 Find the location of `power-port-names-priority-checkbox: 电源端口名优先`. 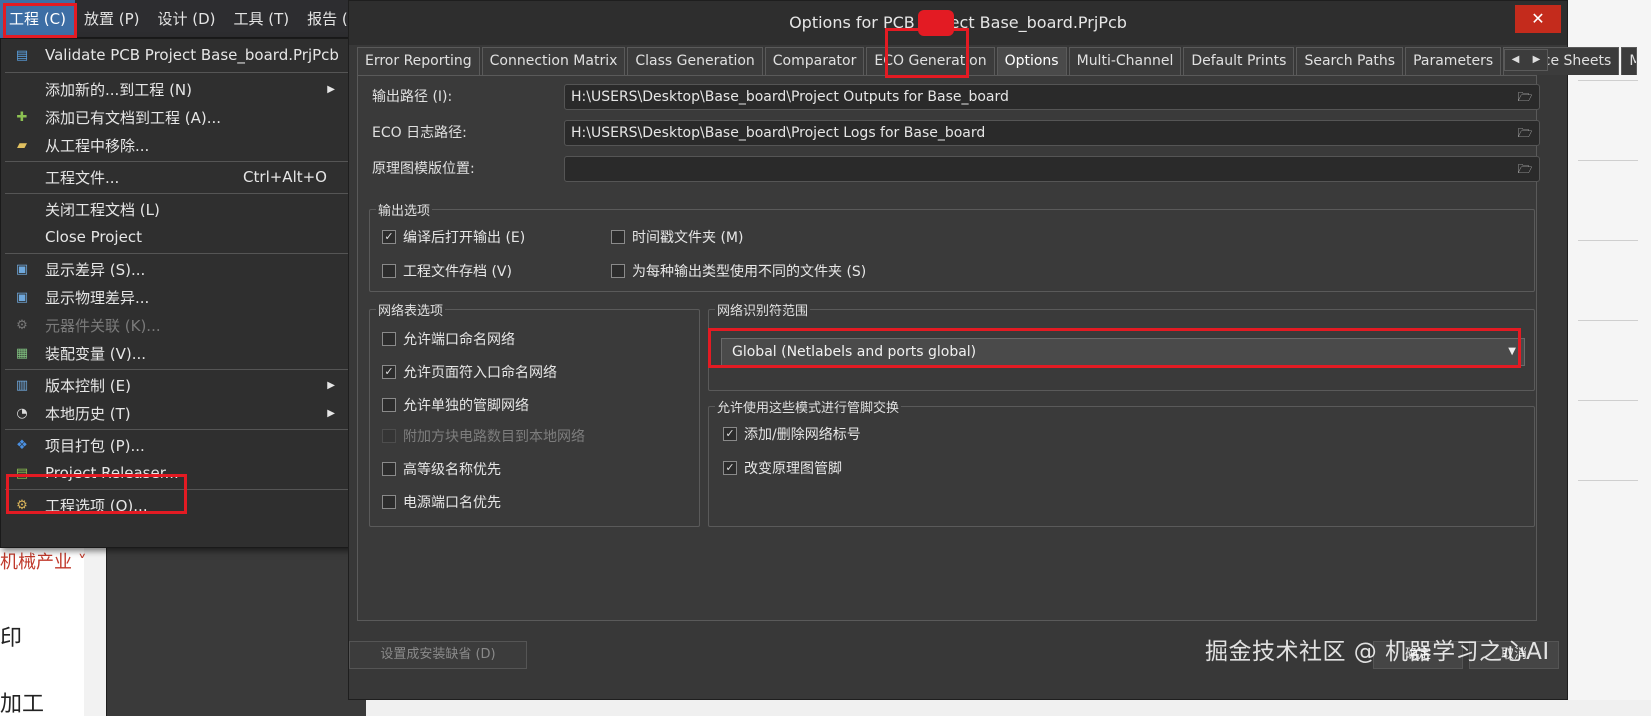

power-port-names-priority-checkbox: 电源端口名优先 is located at coordinates (441, 502).